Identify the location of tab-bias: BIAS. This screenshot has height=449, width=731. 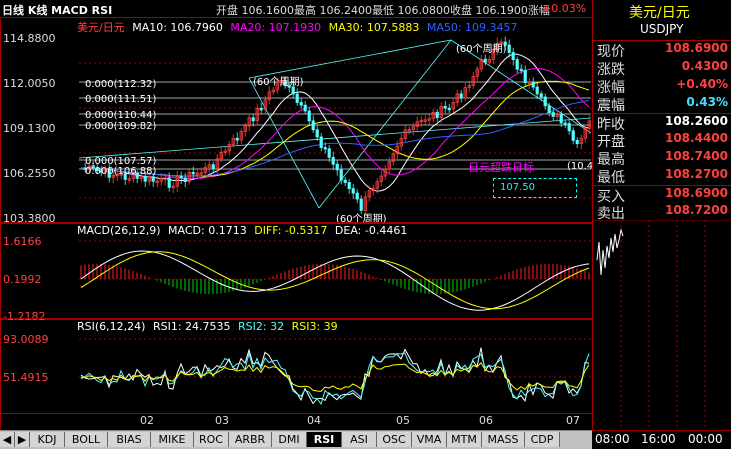
(129, 439).